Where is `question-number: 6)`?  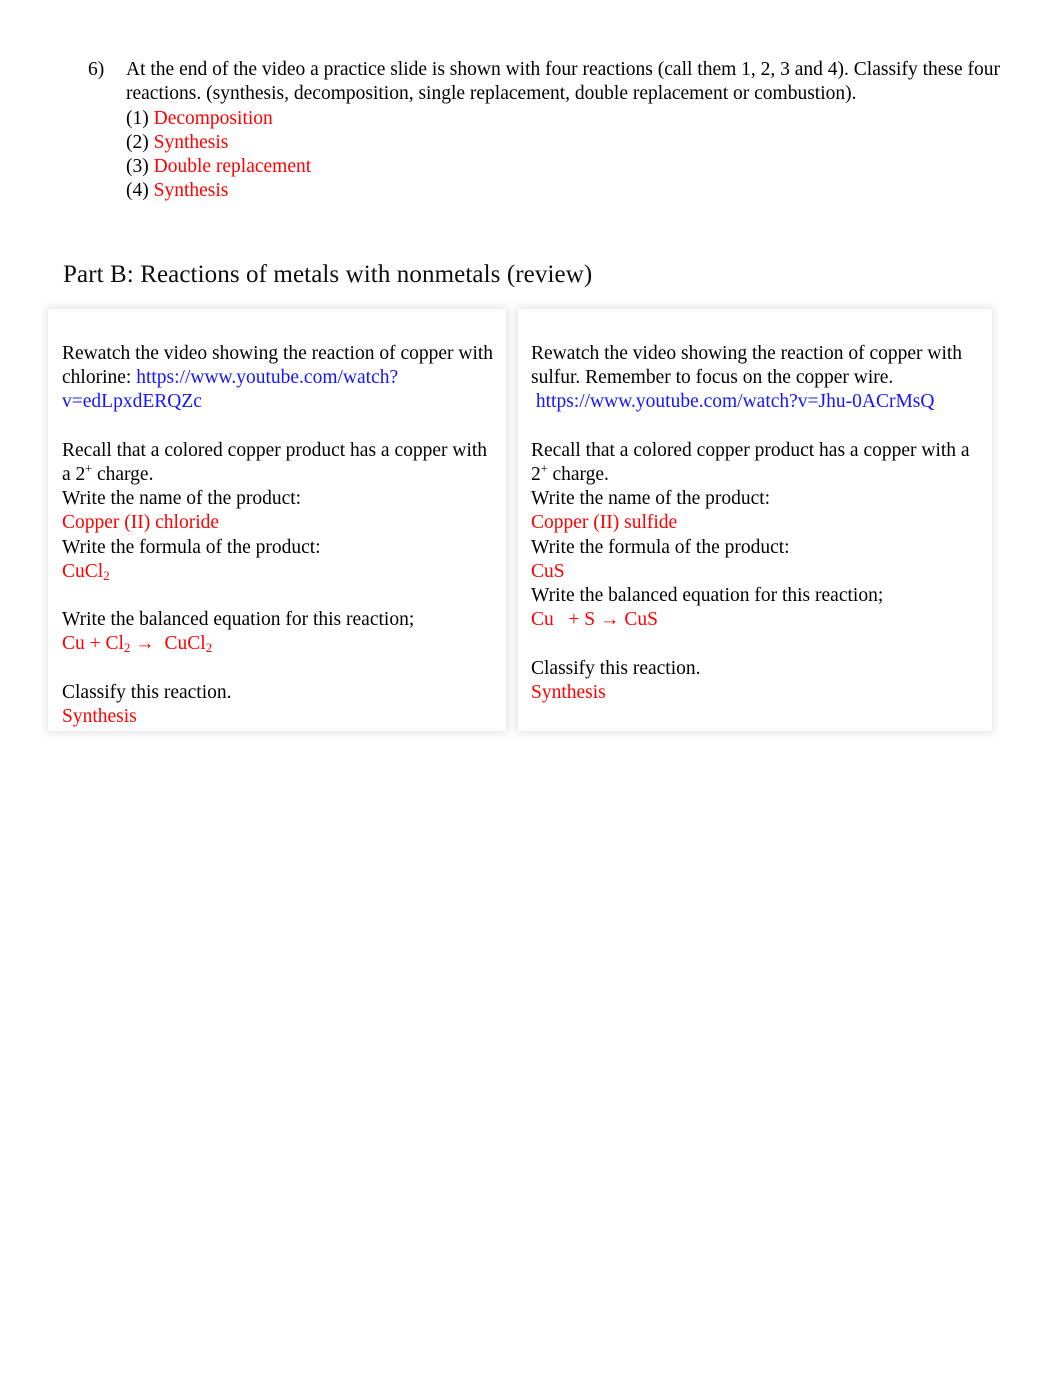
question-number: 6) is located at coordinates (96, 69).